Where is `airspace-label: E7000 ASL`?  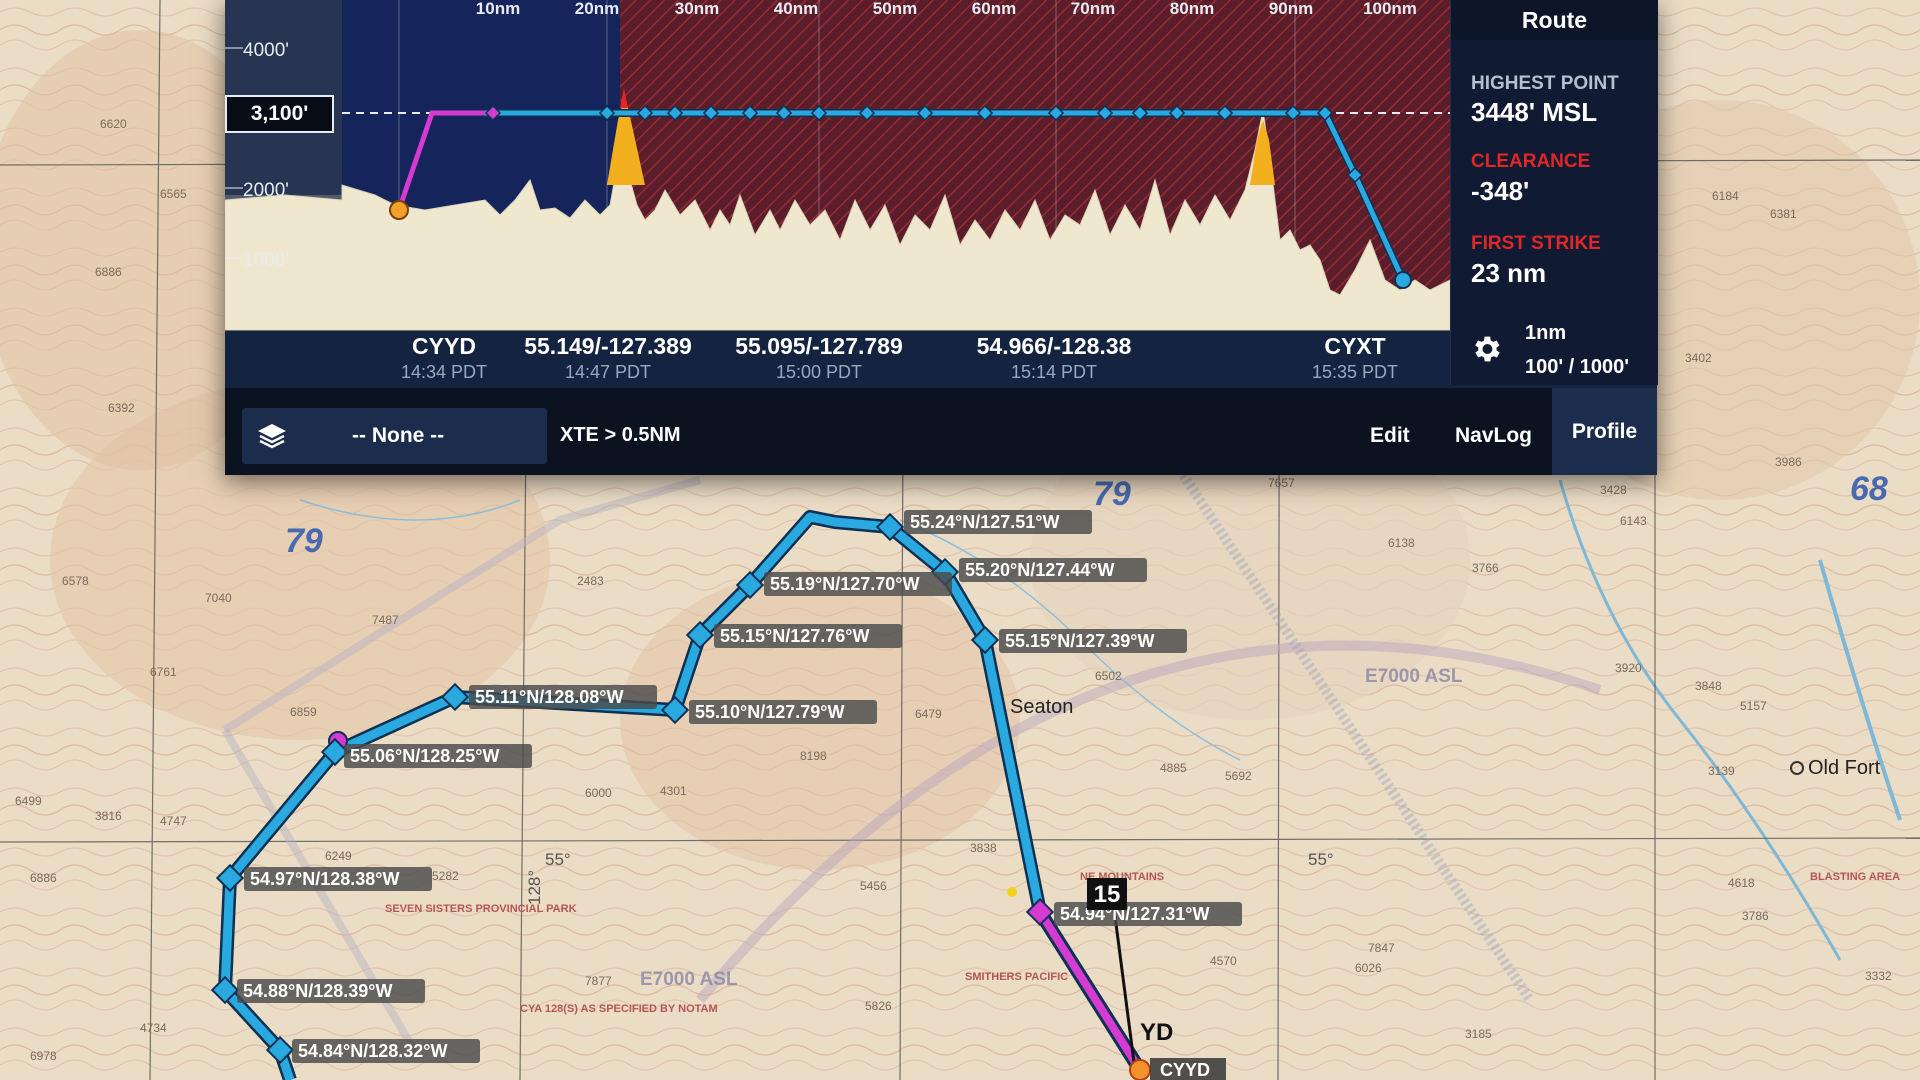 airspace-label: E7000 ASL is located at coordinates (1414, 676).